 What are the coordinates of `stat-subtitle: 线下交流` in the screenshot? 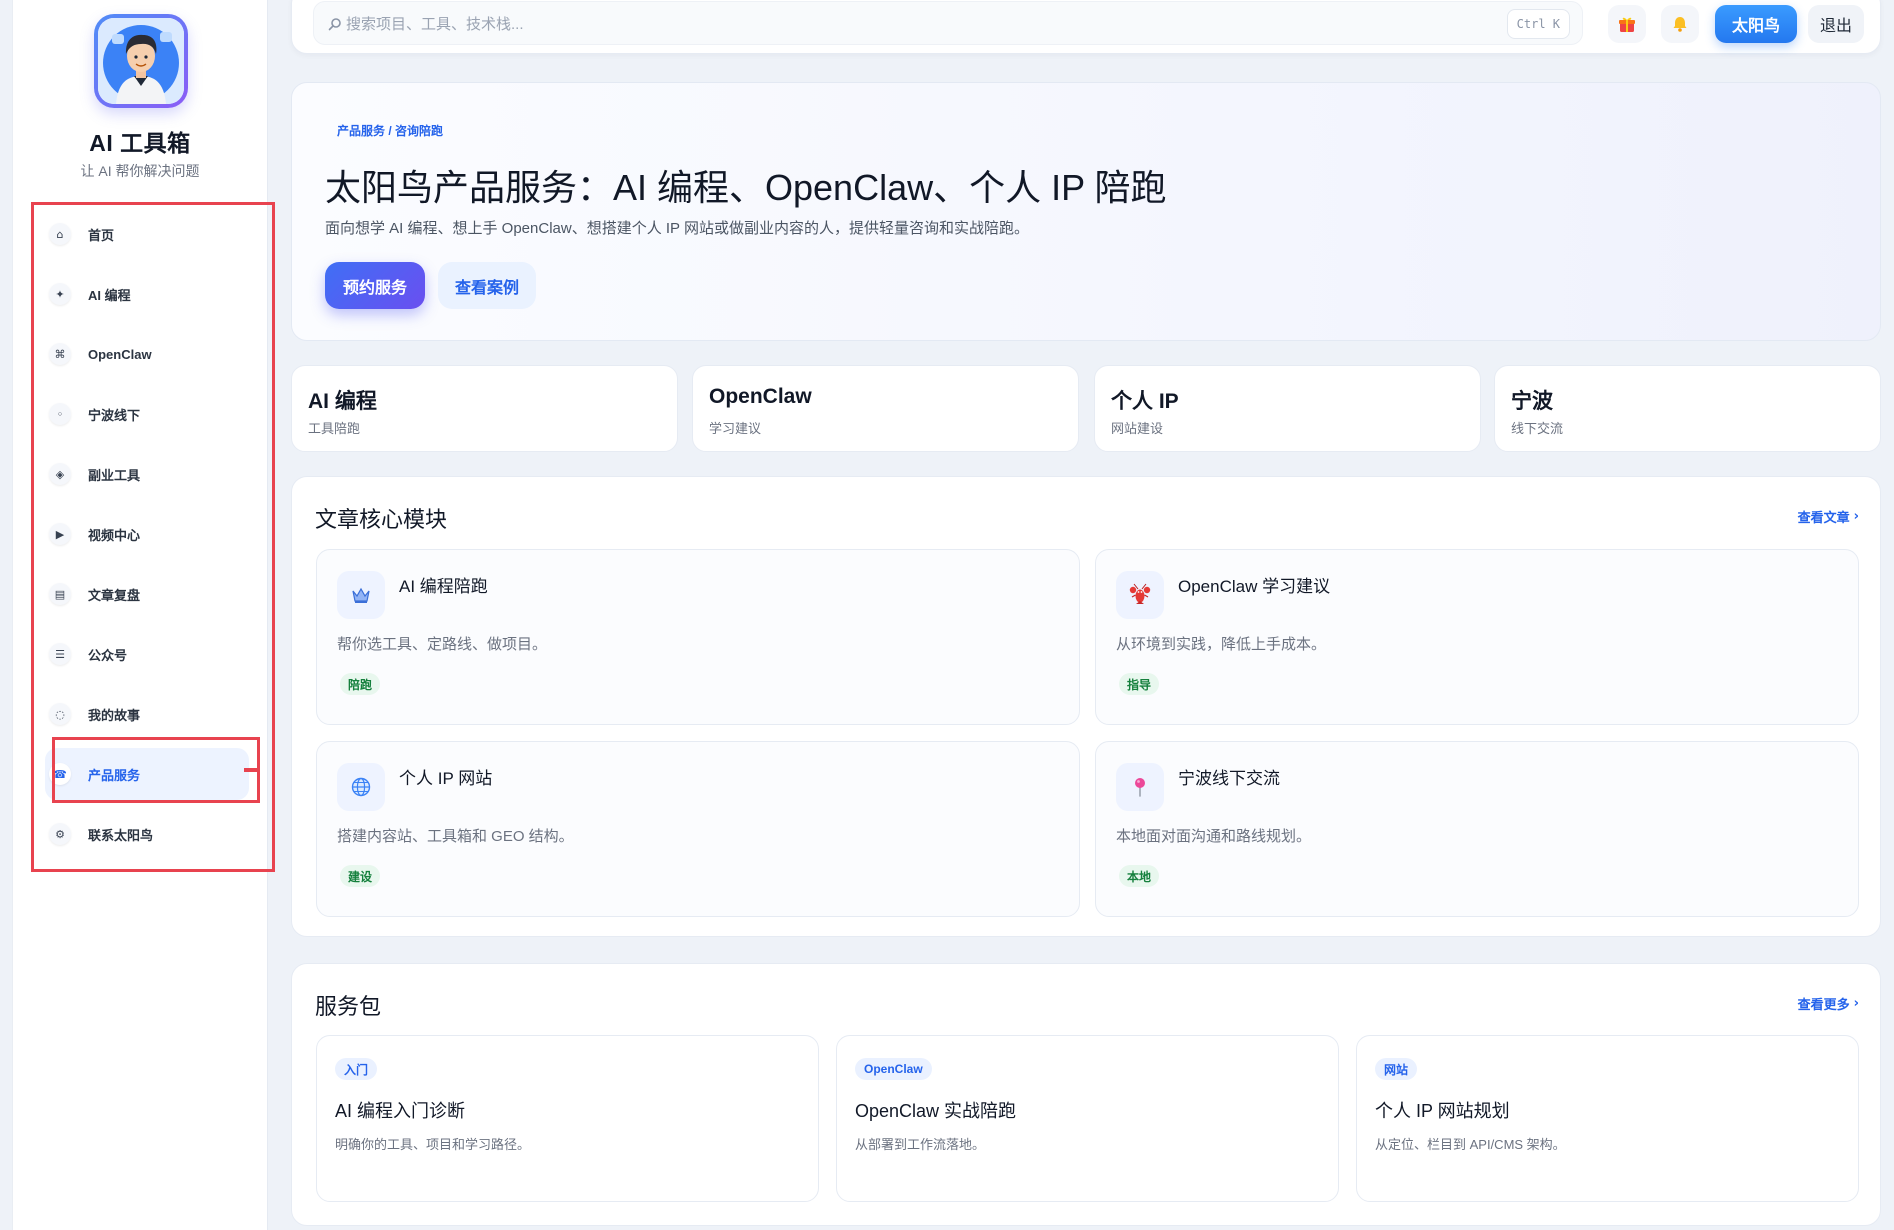 It's located at (1537, 428).